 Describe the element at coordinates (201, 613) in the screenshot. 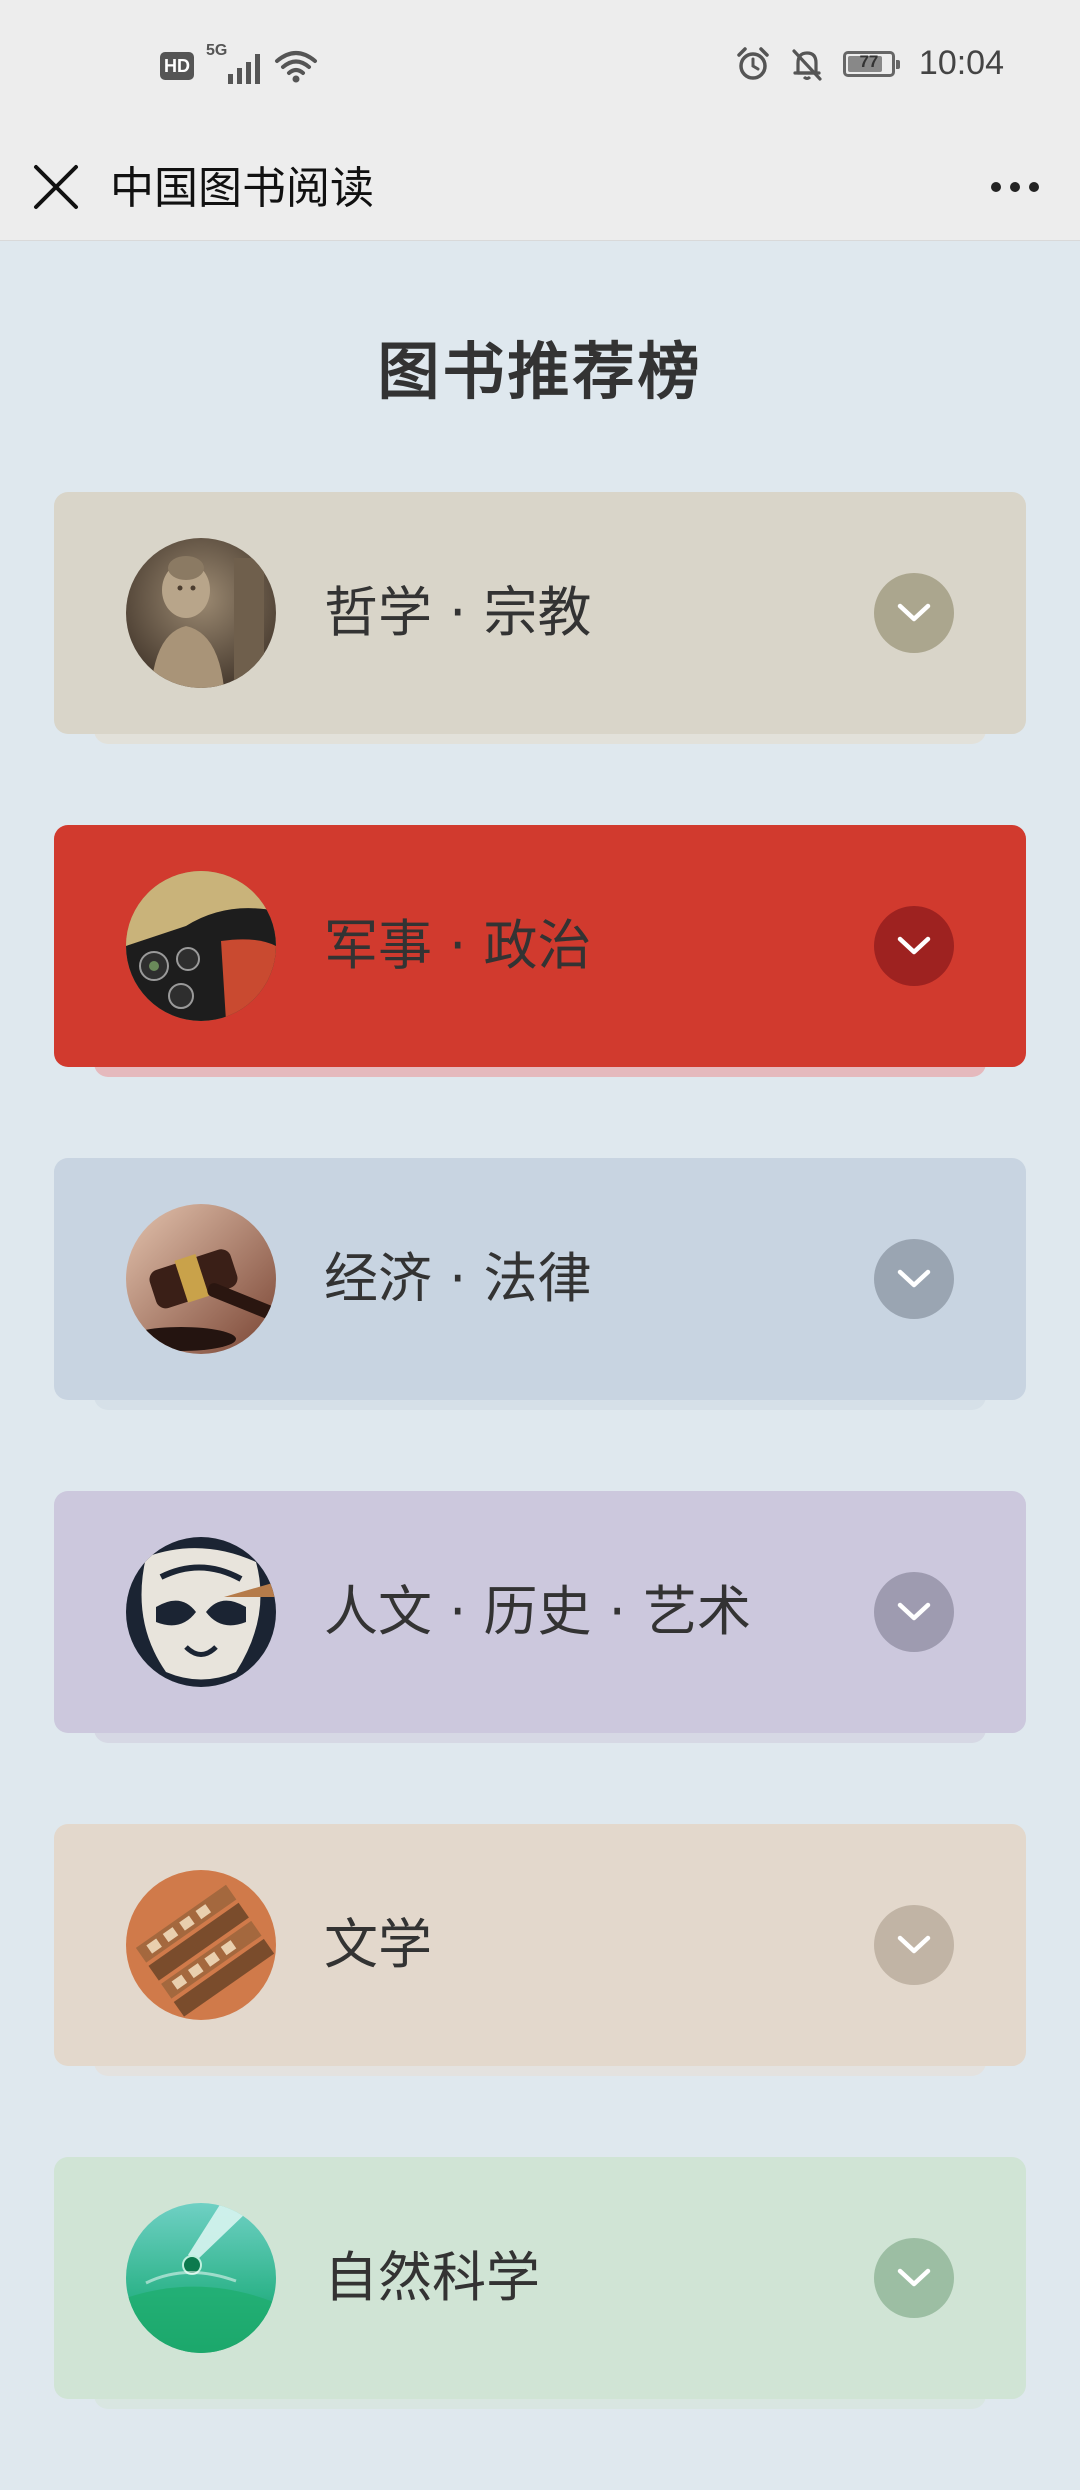

I see `buddha-statue-thumbnail` at that location.